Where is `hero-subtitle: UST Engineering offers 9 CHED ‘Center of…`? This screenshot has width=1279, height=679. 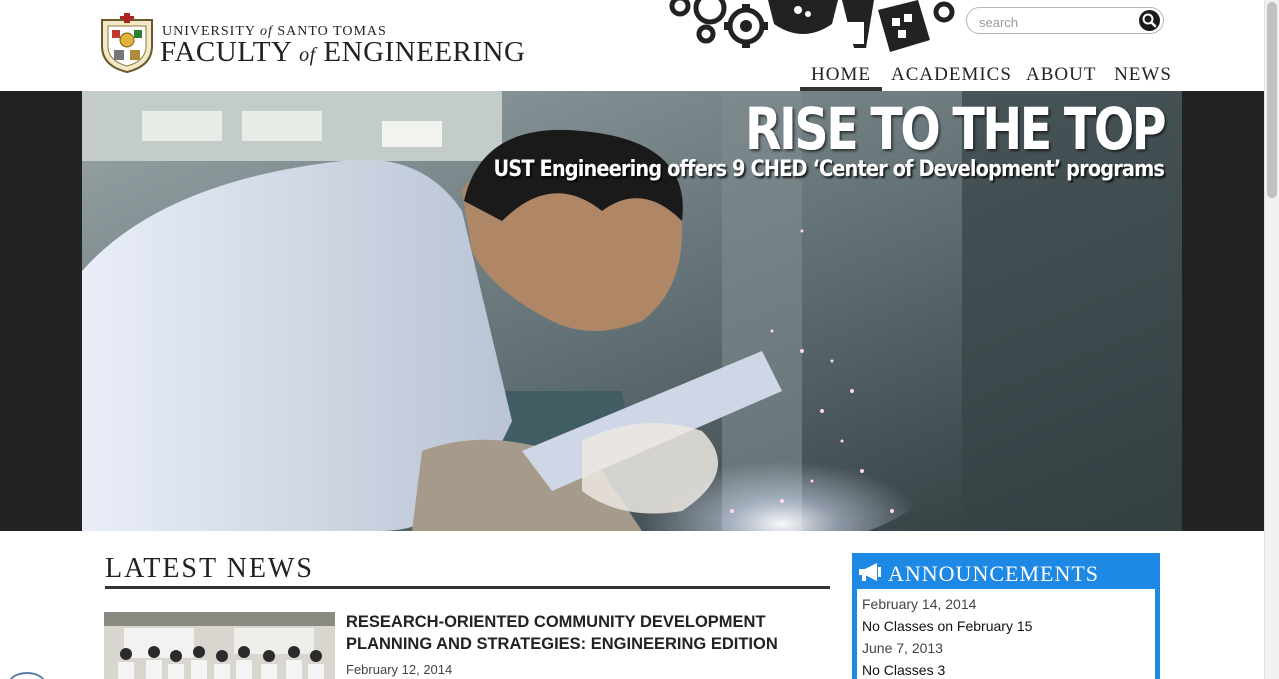
hero-subtitle: UST Engineering offers 9 CHED ‘Center of… is located at coordinates (828, 169).